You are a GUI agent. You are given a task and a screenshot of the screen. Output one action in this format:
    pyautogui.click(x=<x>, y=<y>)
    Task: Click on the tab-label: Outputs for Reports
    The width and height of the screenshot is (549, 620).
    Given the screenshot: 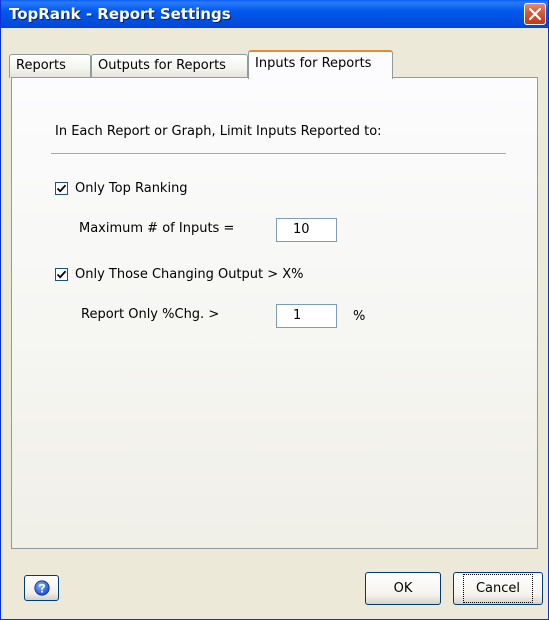 What is the action you would take?
    pyautogui.click(x=162, y=65)
    